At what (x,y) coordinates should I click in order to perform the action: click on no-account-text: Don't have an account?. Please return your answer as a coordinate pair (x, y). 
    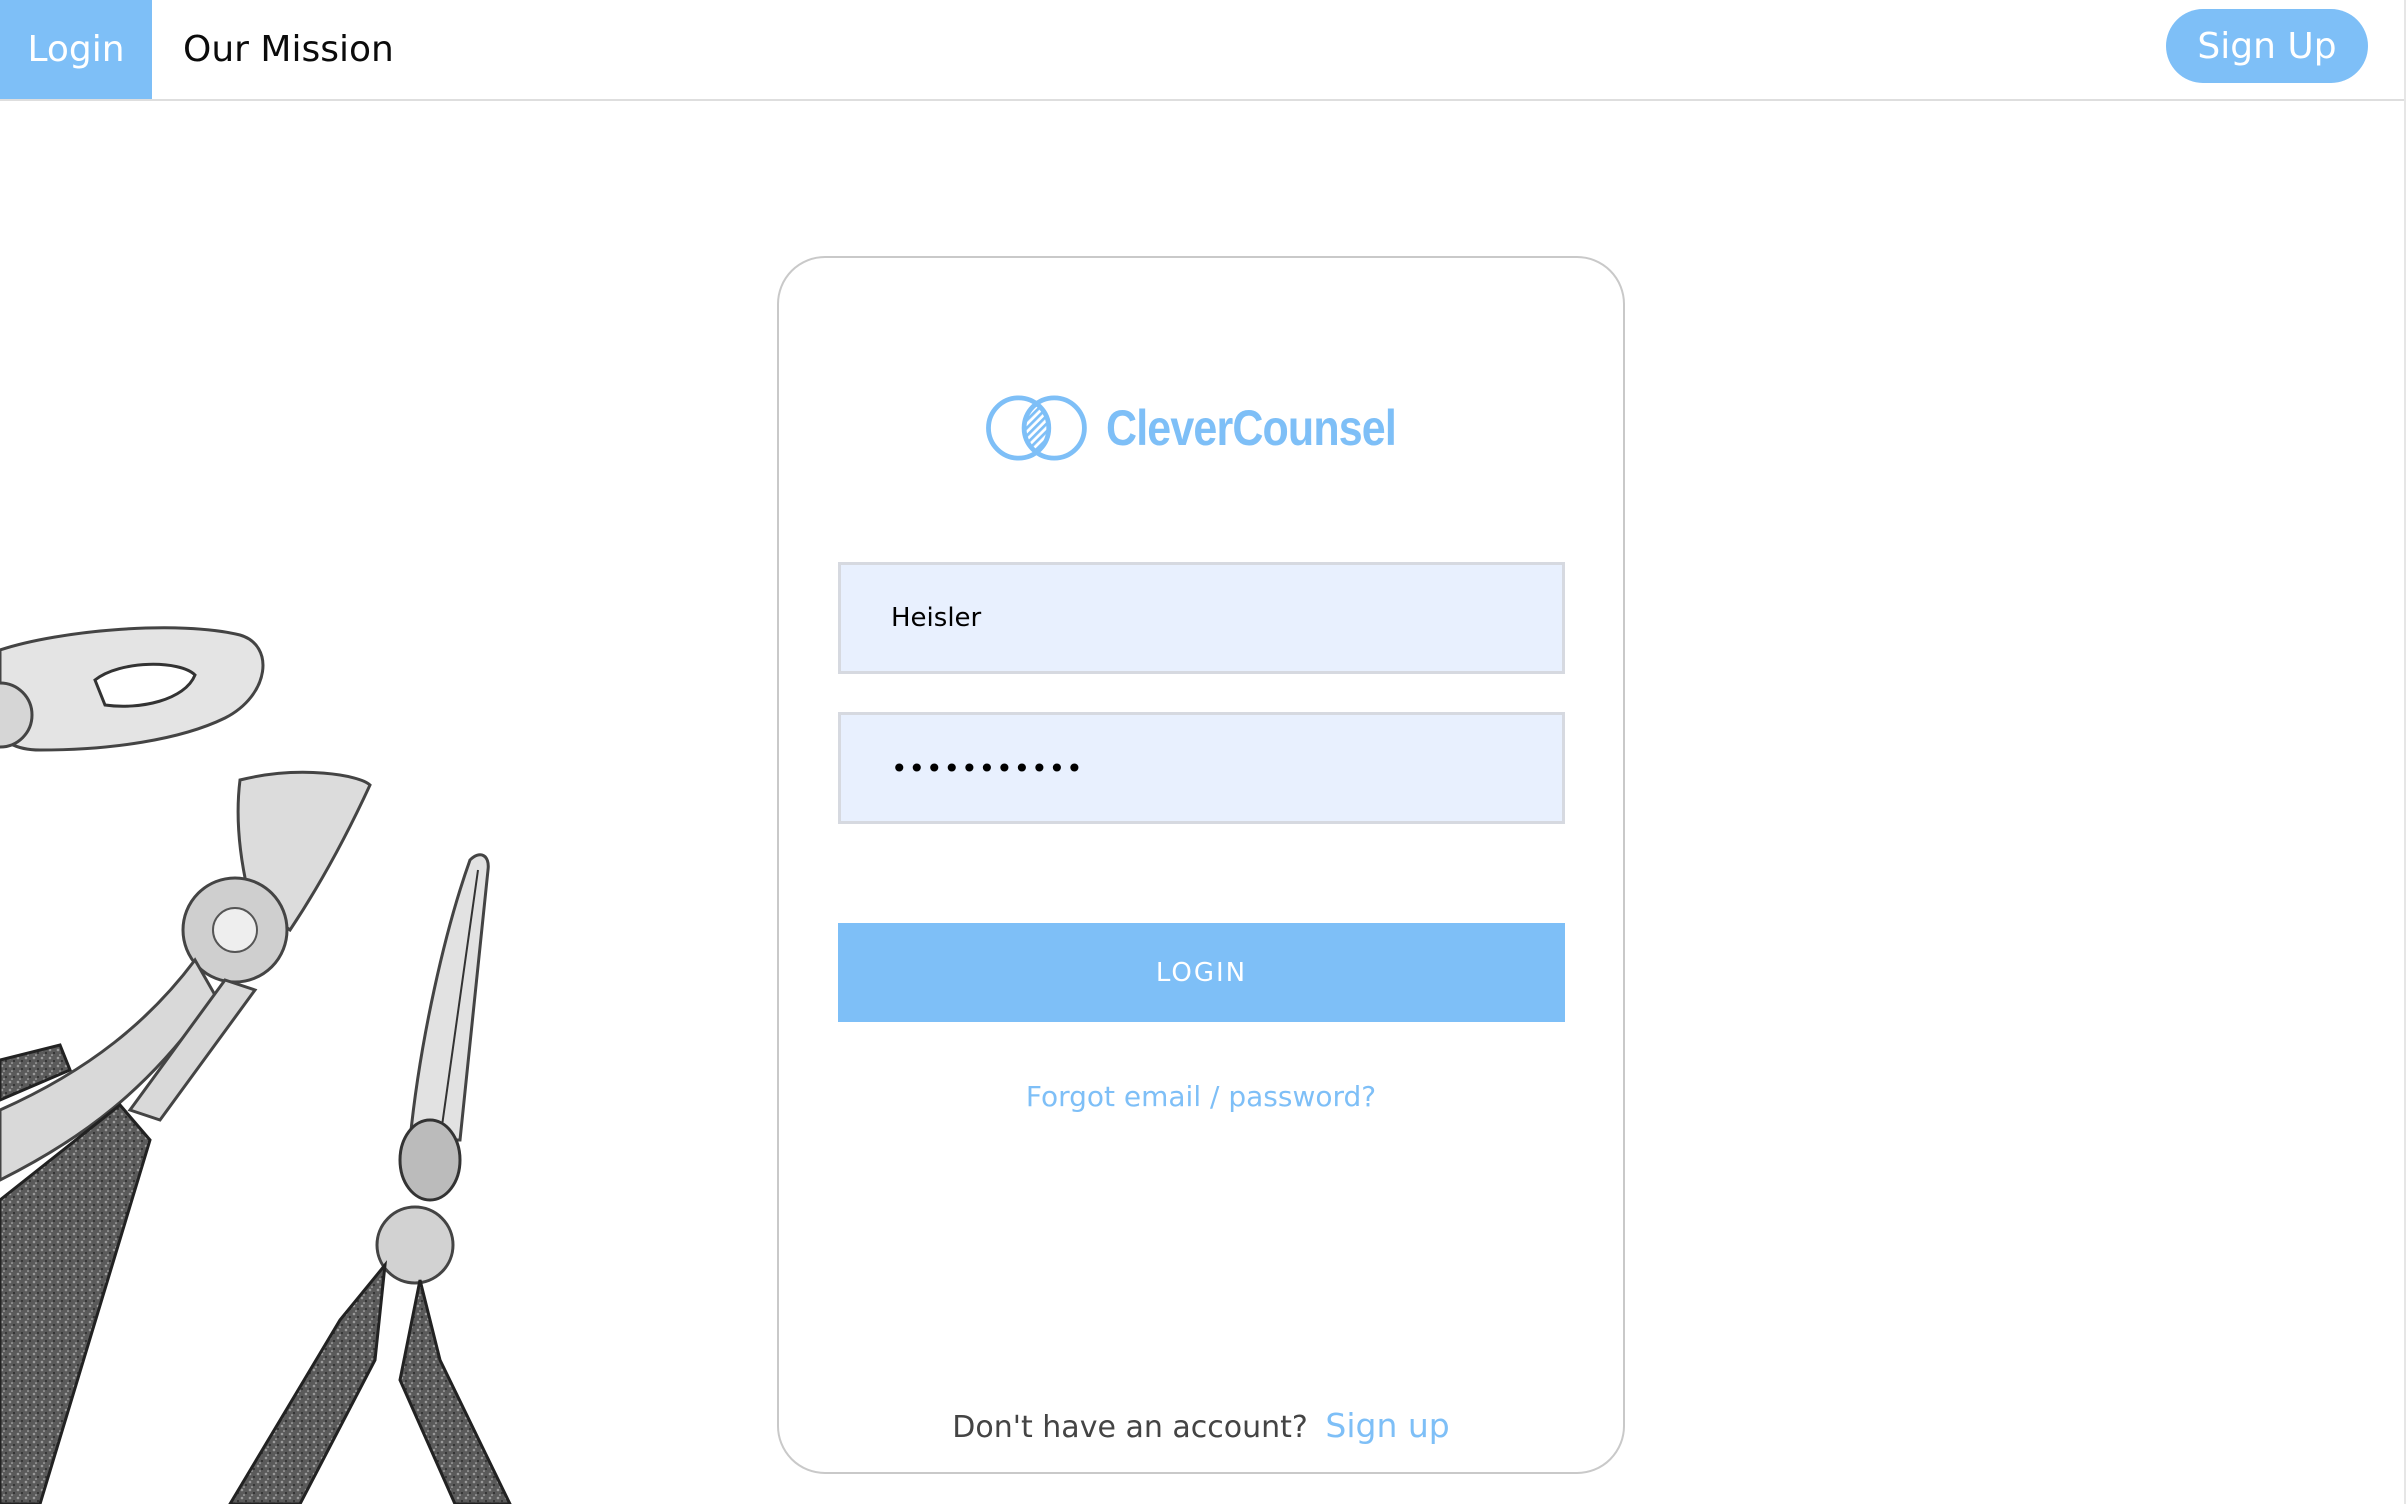
    Looking at the image, I should click on (1130, 1427).